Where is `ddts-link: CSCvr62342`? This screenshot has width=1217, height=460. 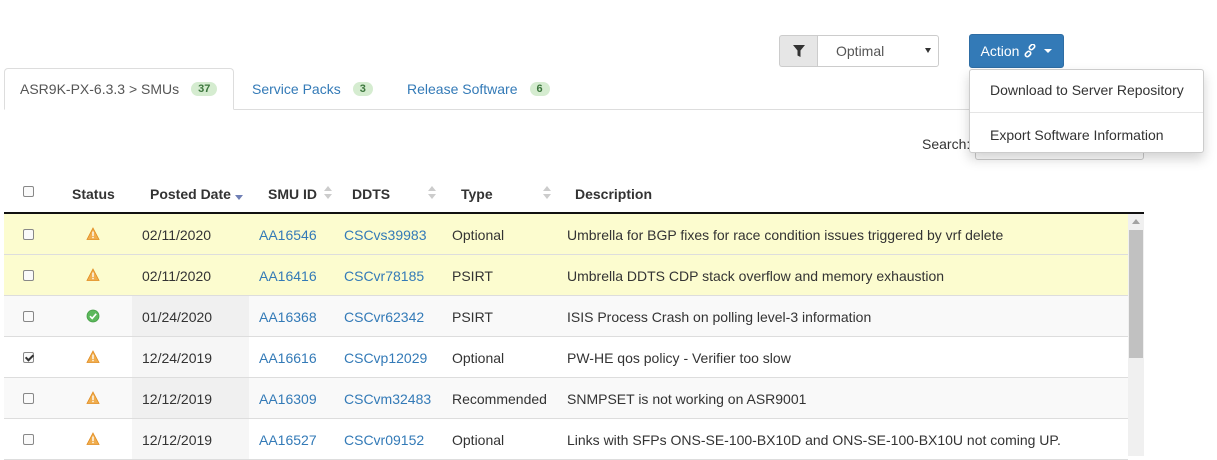
ddts-link: CSCvr62342 is located at coordinates (384, 317).